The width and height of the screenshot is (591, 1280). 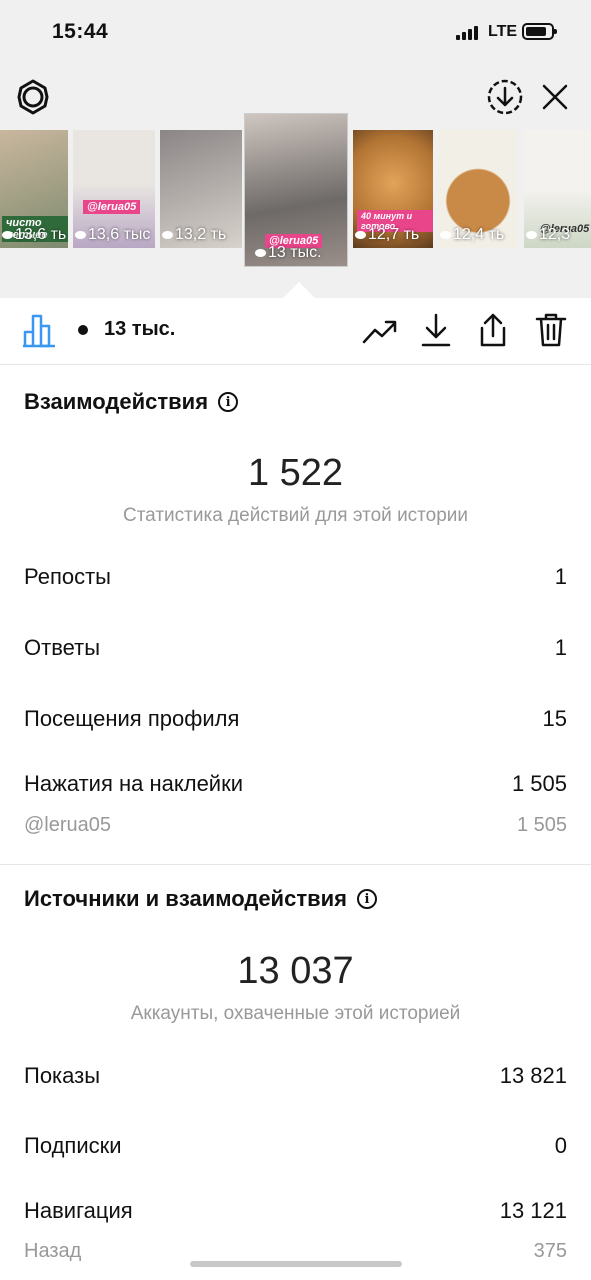 I want to click on status-bar: 15:44 LTE, so click(x=295, y=33).